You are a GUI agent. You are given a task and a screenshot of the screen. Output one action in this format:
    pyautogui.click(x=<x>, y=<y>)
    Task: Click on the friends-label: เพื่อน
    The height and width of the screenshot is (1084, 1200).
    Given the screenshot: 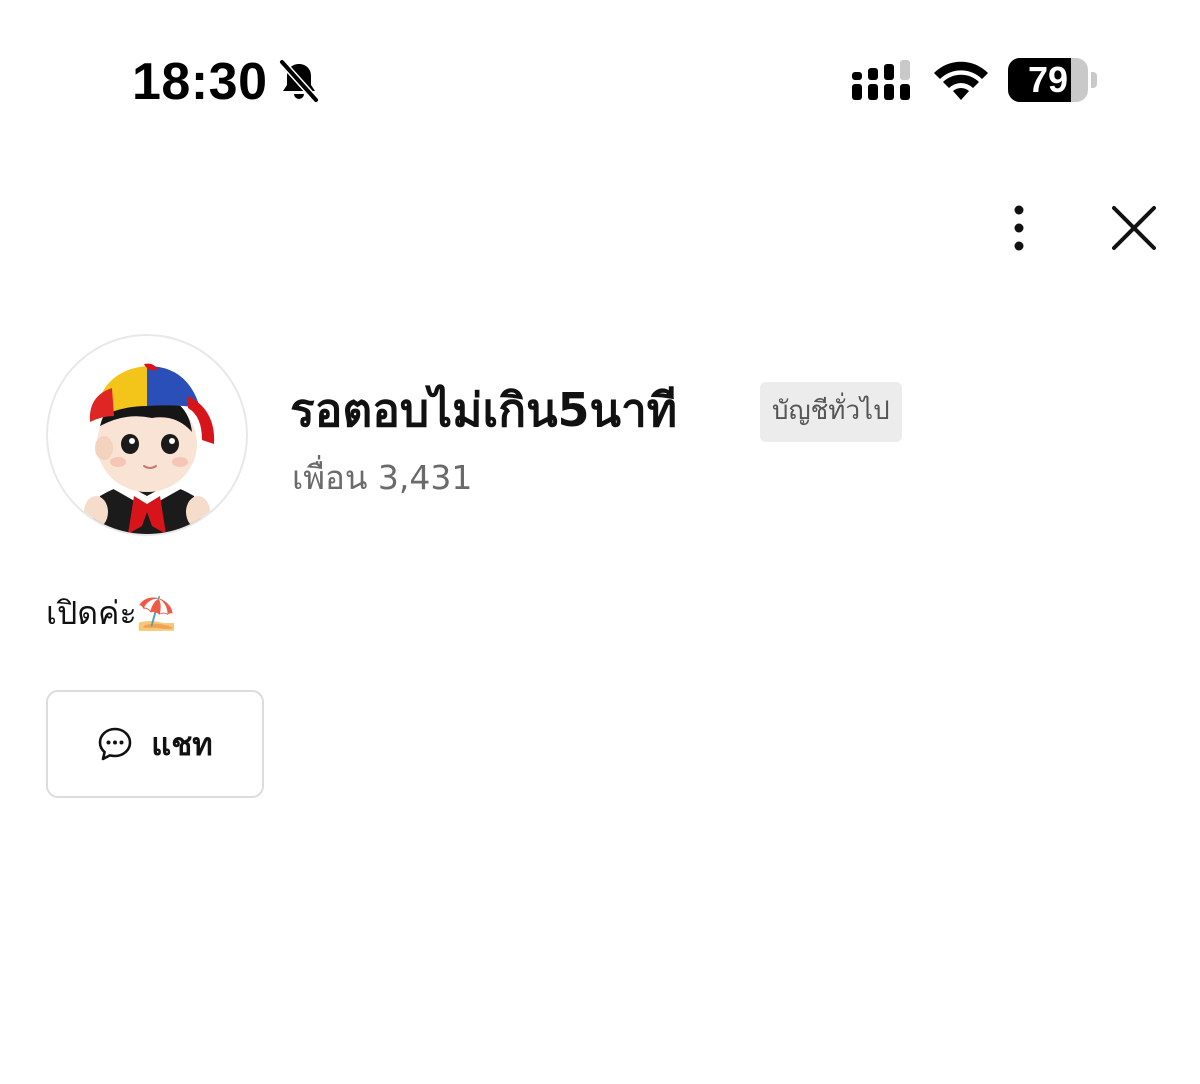 What is the action you would take?
    pyautogui.click(x=330, y=477)
    